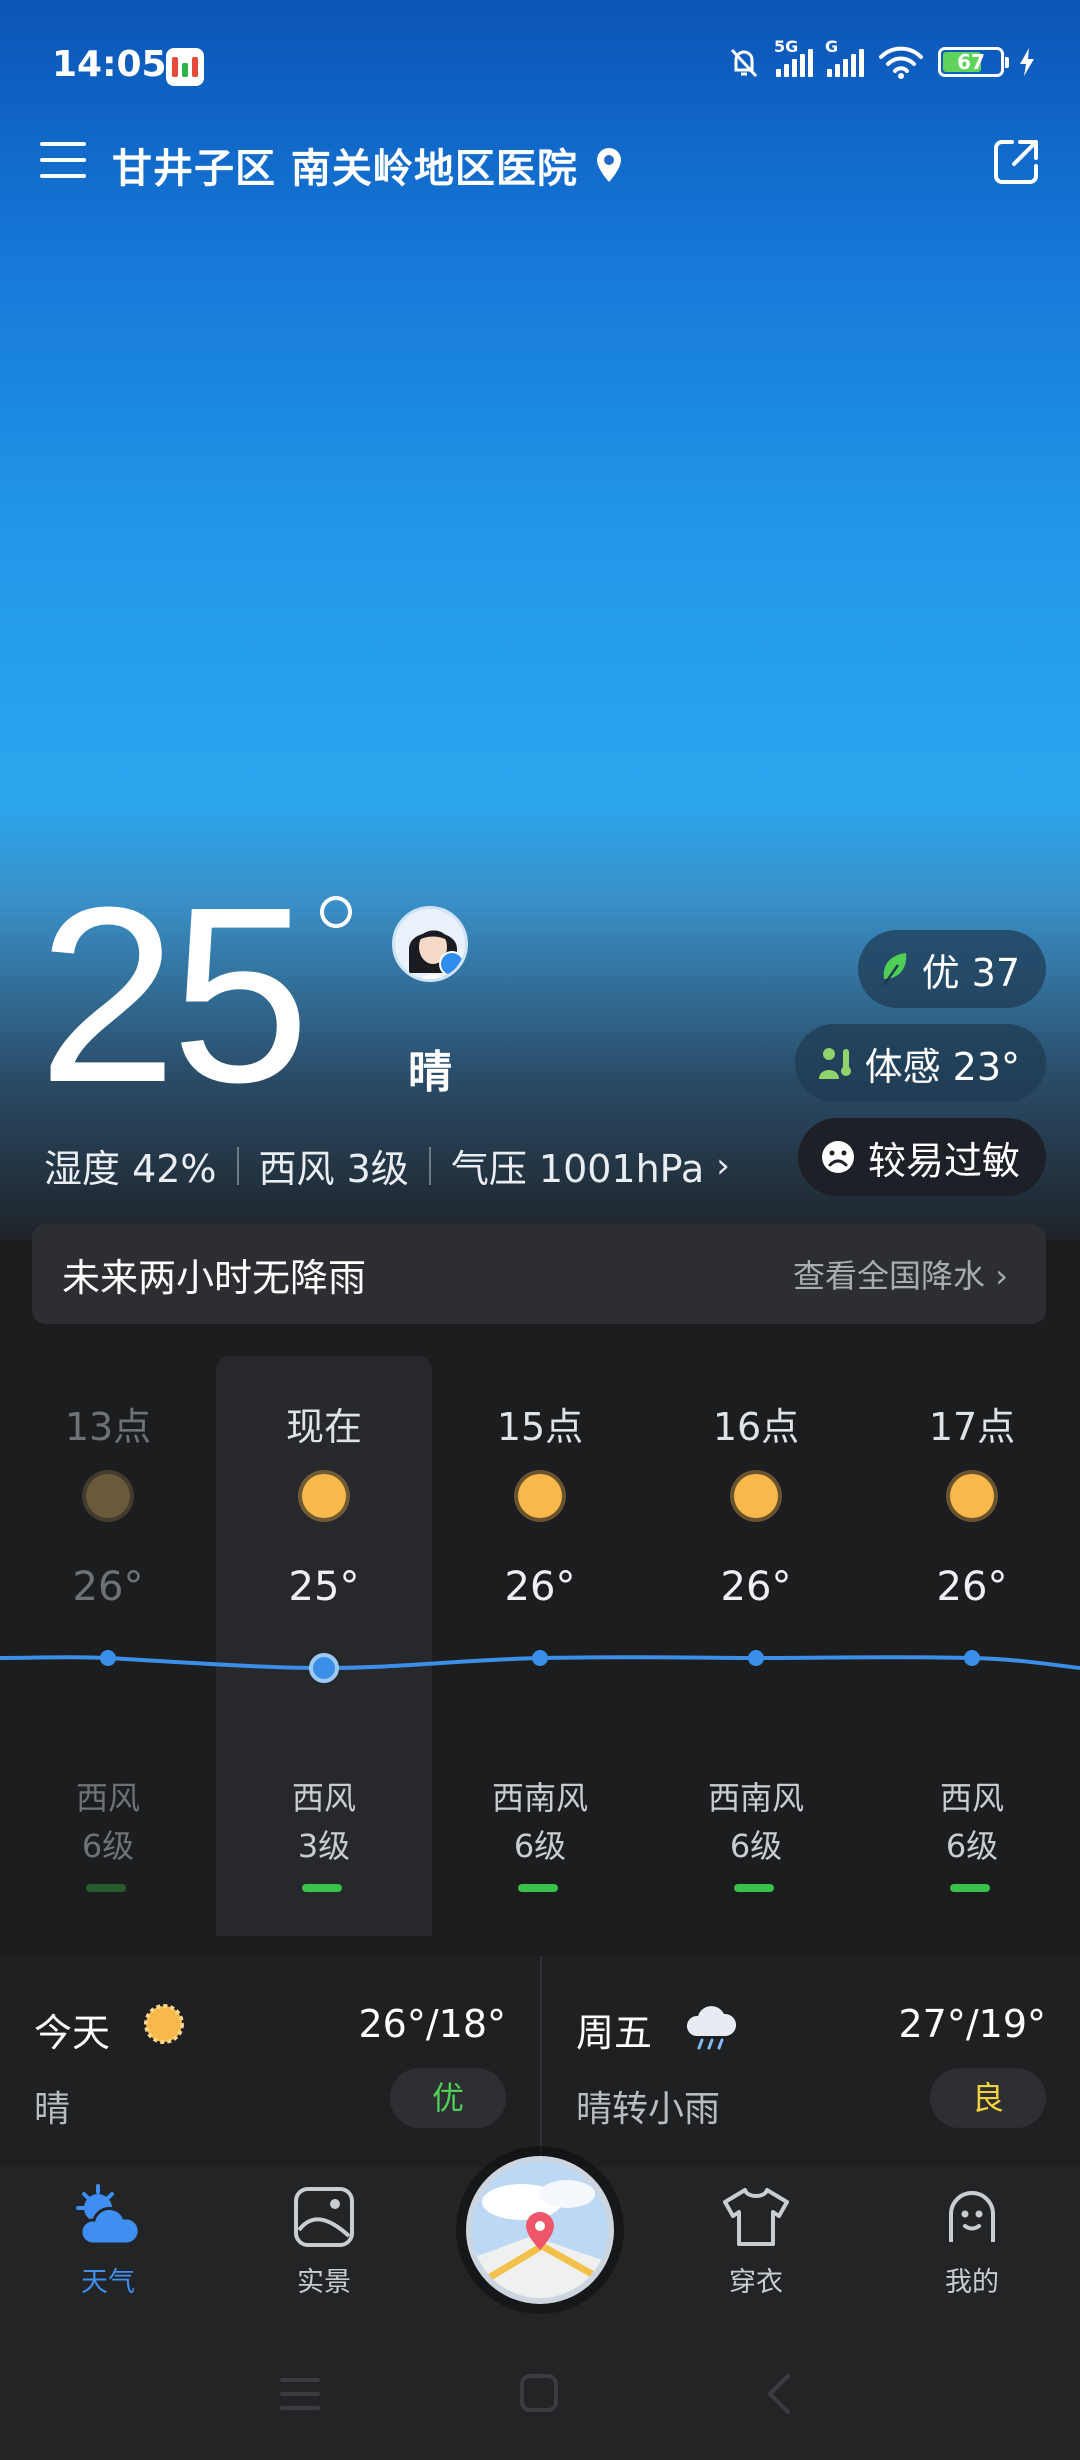 The height and width of the screenshot is (2460, 1080). Describe the element at coordinates (943, 1160) in the screenshot. I see `allergy-label: 较易过敏` at that location.